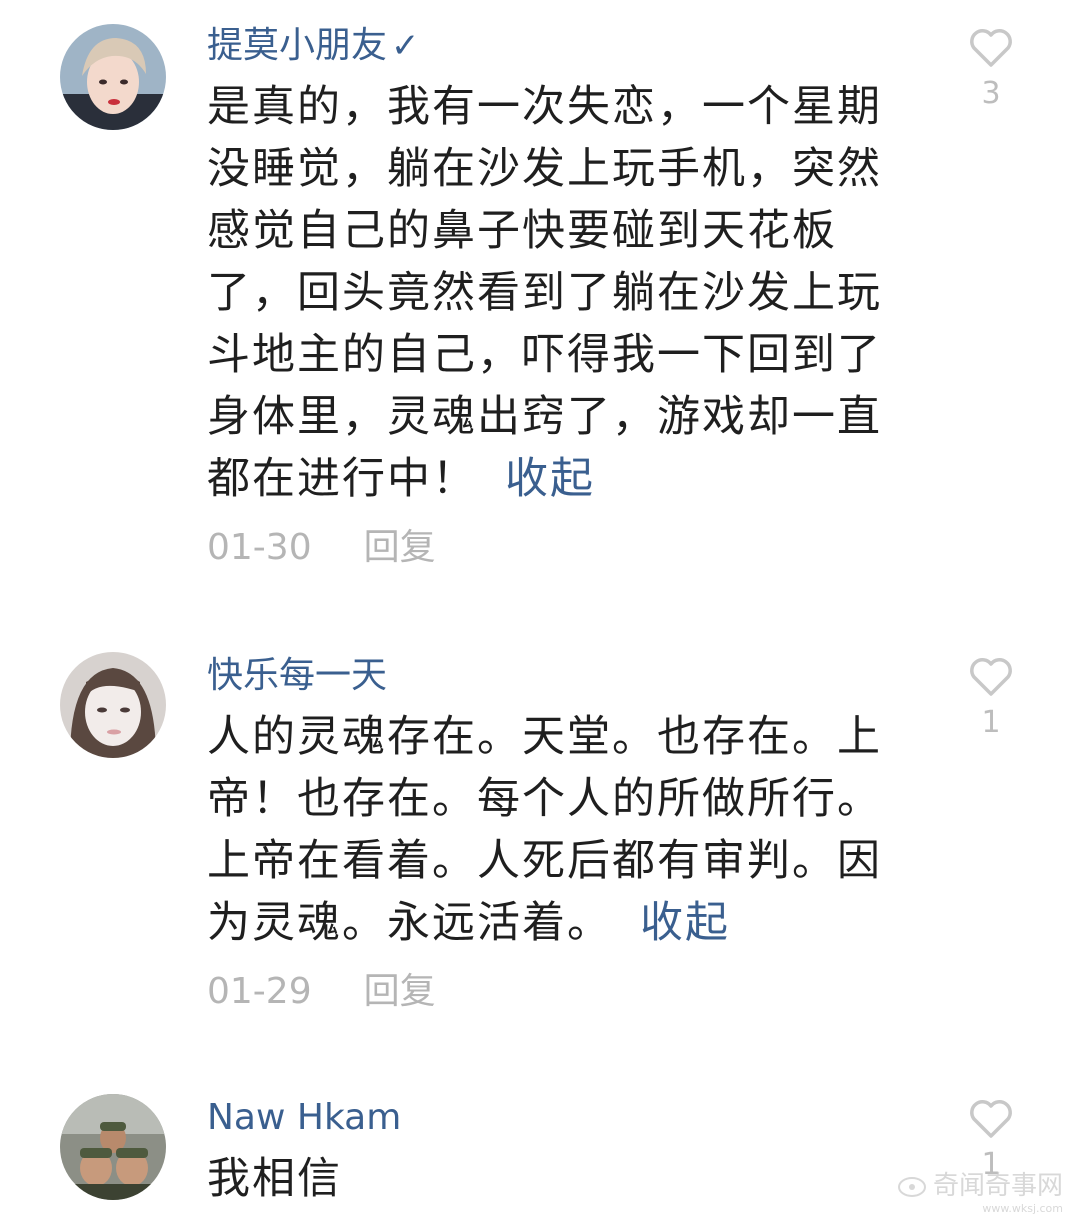 The width and height of the screenshot is (1079, 1223). What do you see at coordinates (1022, 1208) in the screenshot?
I see `watermark-url: www.wksj.com` at bounding box center [1022, 1208].